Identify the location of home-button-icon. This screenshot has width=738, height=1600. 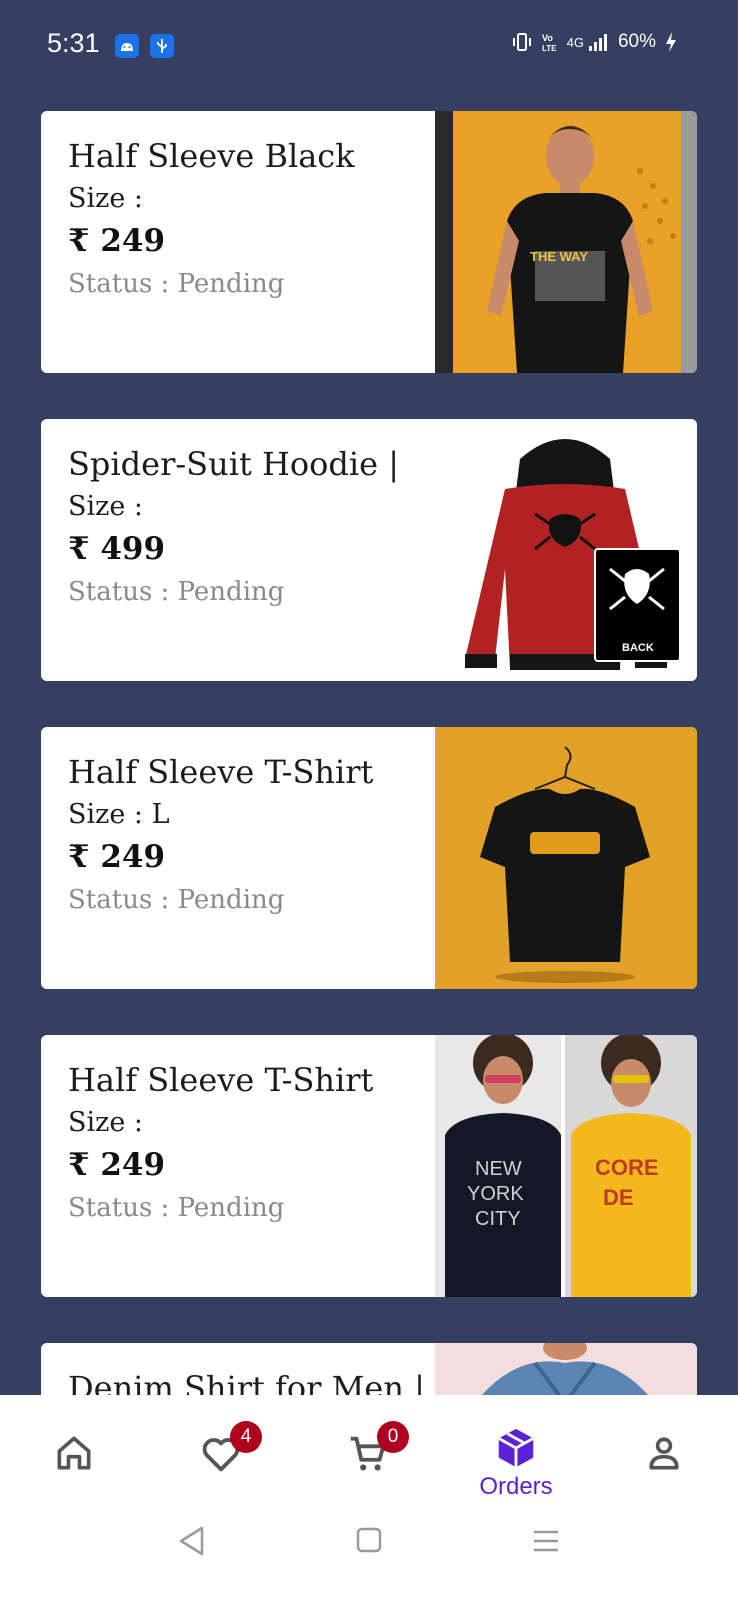
(369, 1540).